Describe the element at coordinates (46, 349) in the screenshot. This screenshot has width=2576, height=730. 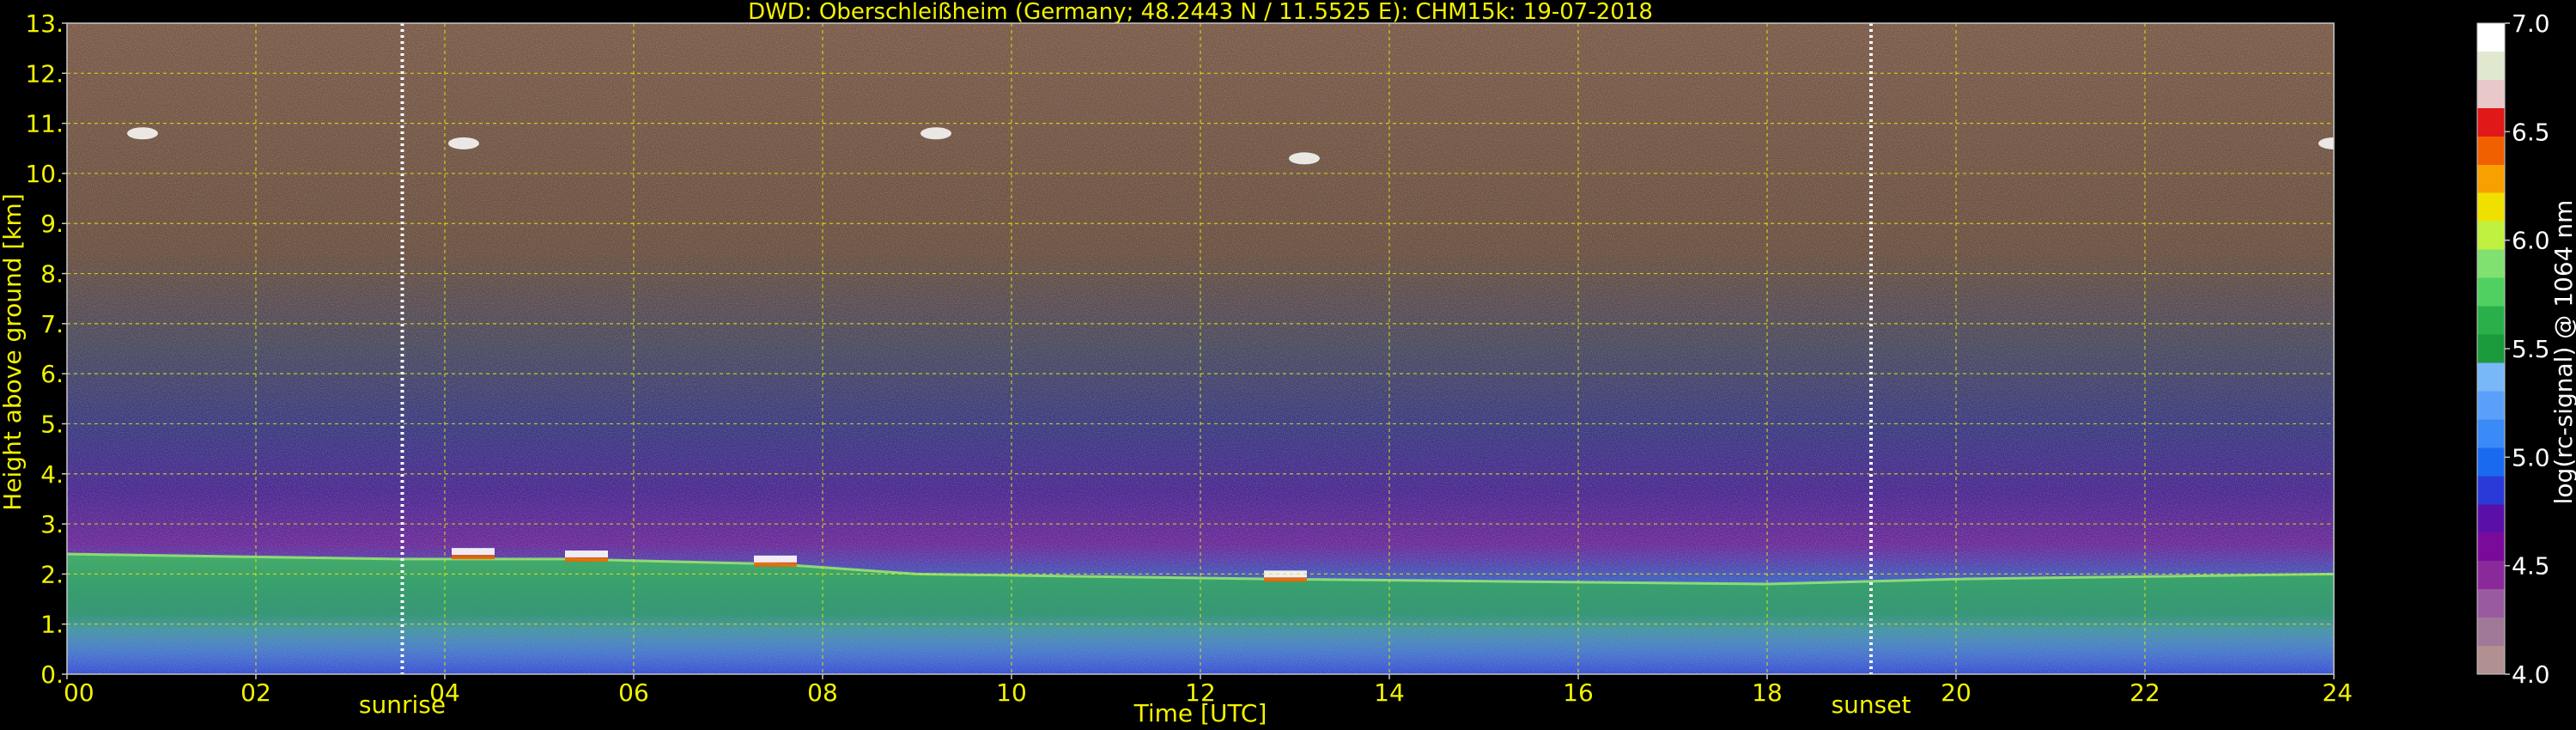
I see `y-axis-ticks: 0. 1. 2. 3. 4. 5. 6. 7. 8. 9. 10. 11. 12. 13.` at that location.